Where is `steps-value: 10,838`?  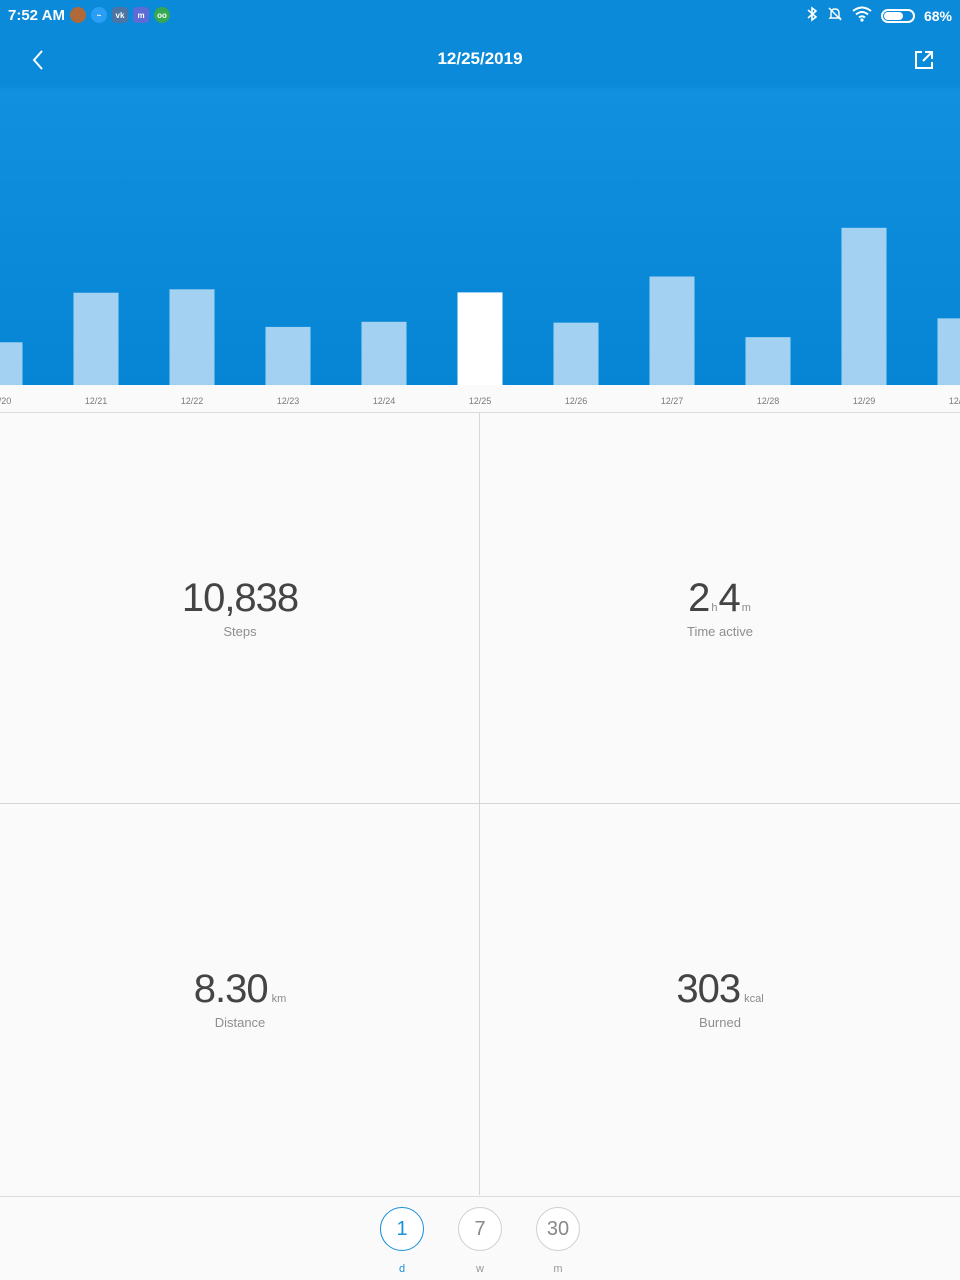
steps-value: 10,838 is located at coordinates (240, 598).